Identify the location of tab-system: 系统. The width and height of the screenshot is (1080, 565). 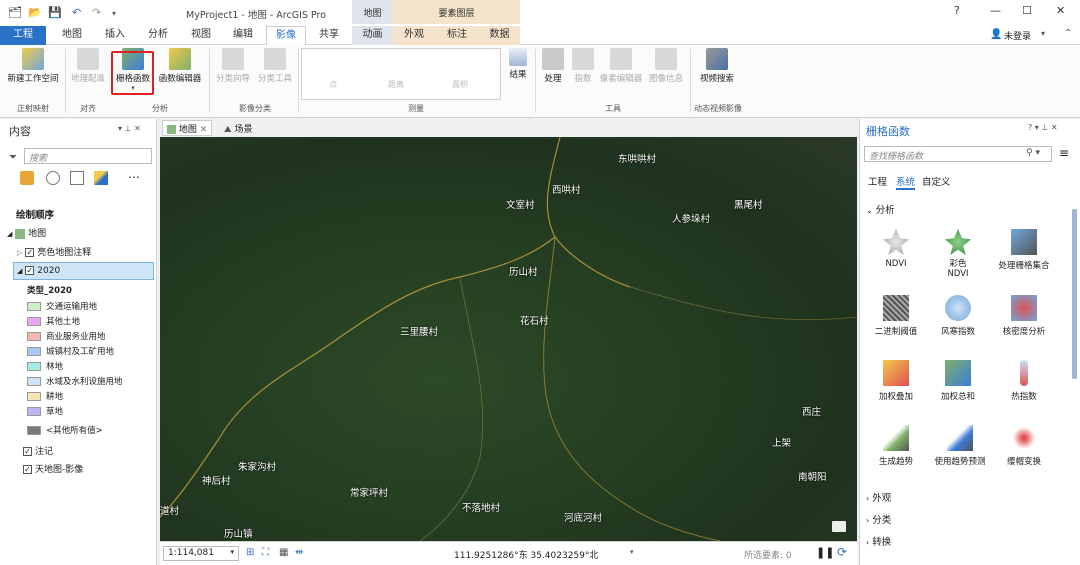
(906, 182).